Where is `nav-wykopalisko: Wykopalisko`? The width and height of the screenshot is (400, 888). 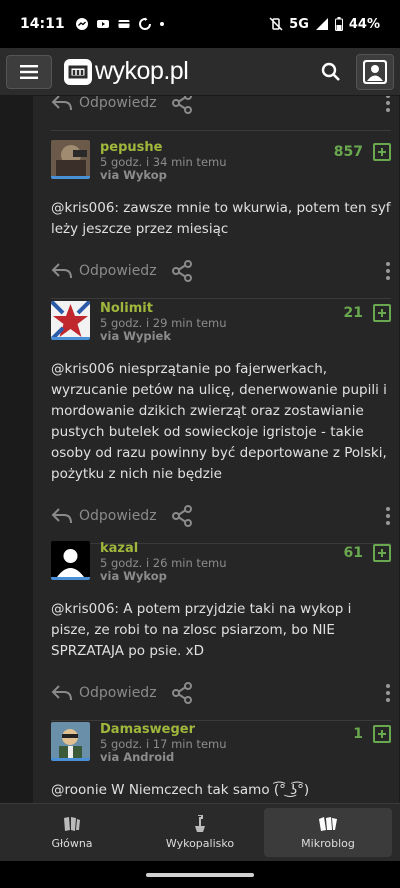 nav-wykopalisko: Wykopalisko is located at coordinates (200, 832).